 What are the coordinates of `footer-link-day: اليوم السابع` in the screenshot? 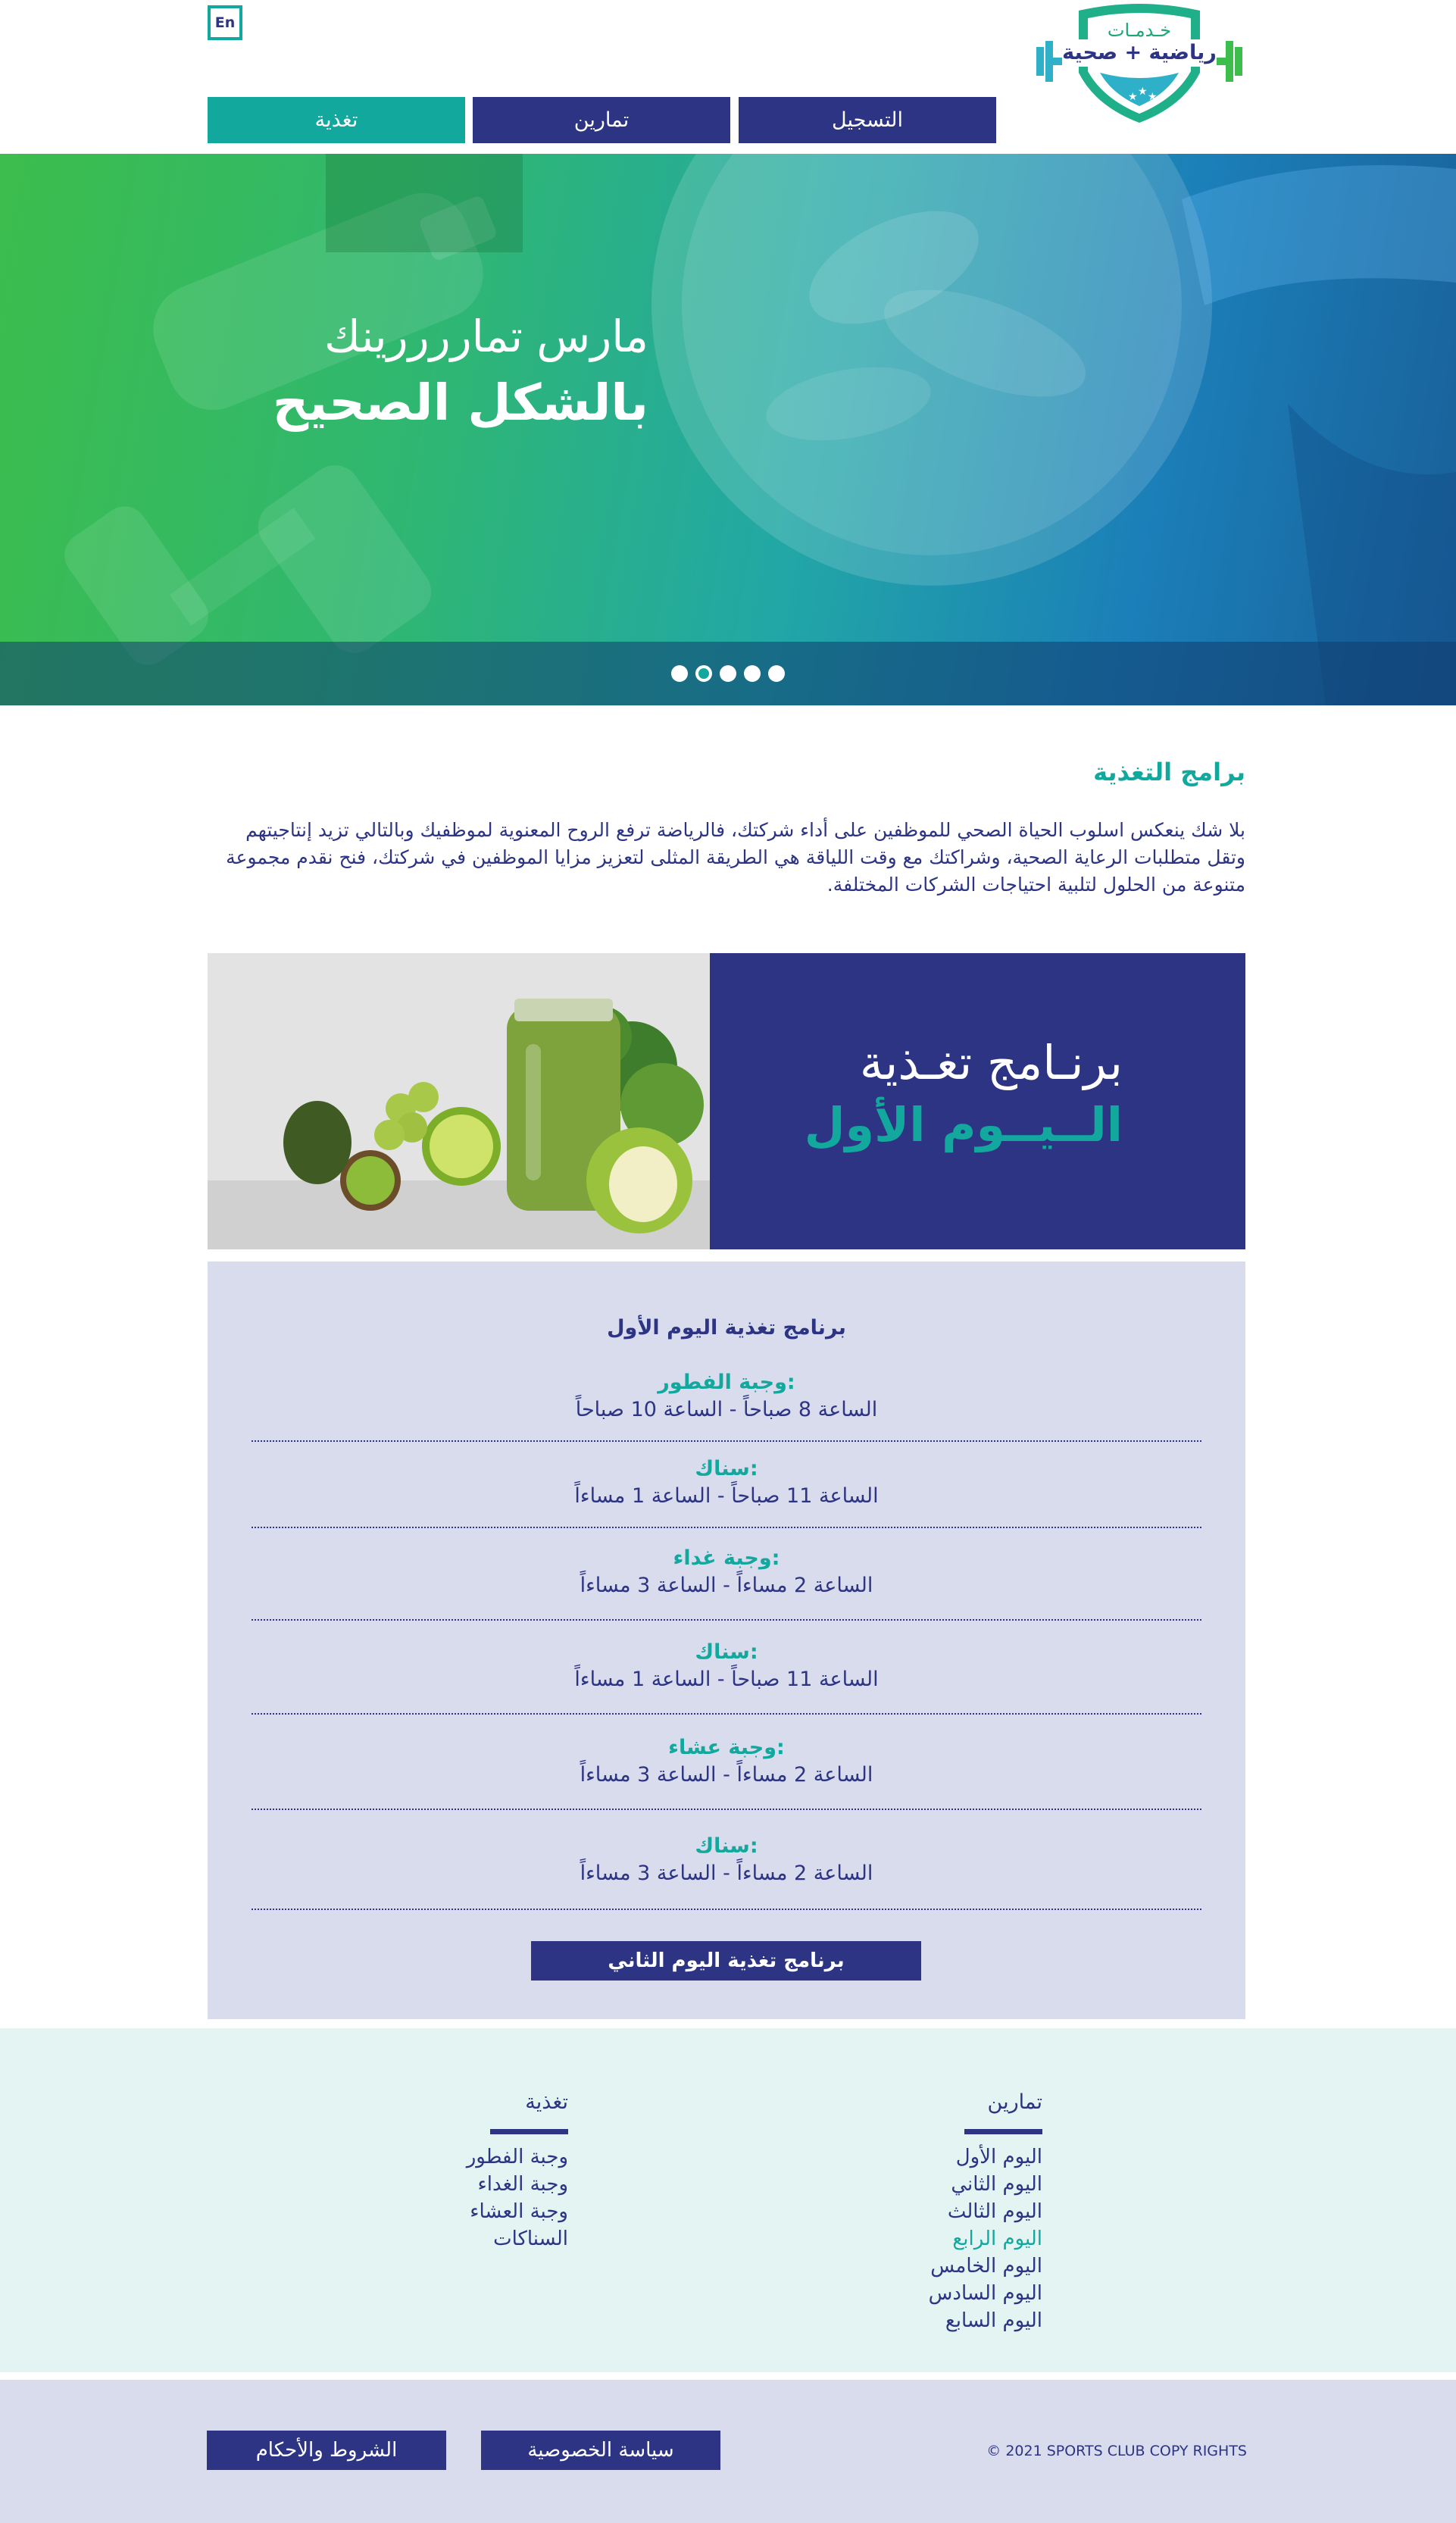 It's located at (985, 2320).